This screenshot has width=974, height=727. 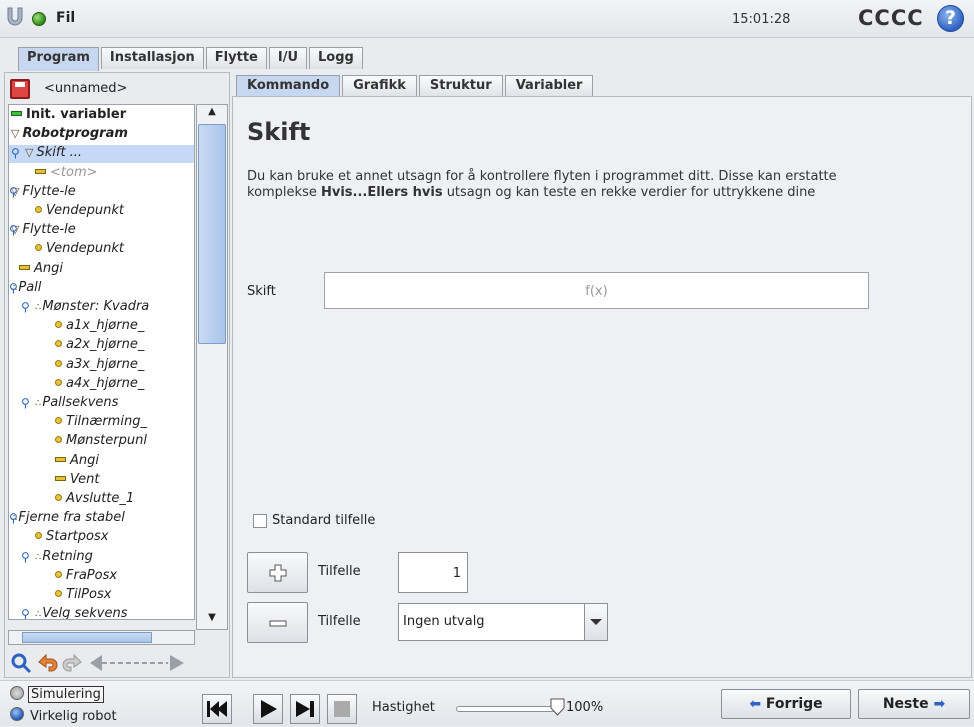 What do you see at coordinates (17, 693) in the screenshot?
I see `simulation-radio` at bounding box center [17, 693].